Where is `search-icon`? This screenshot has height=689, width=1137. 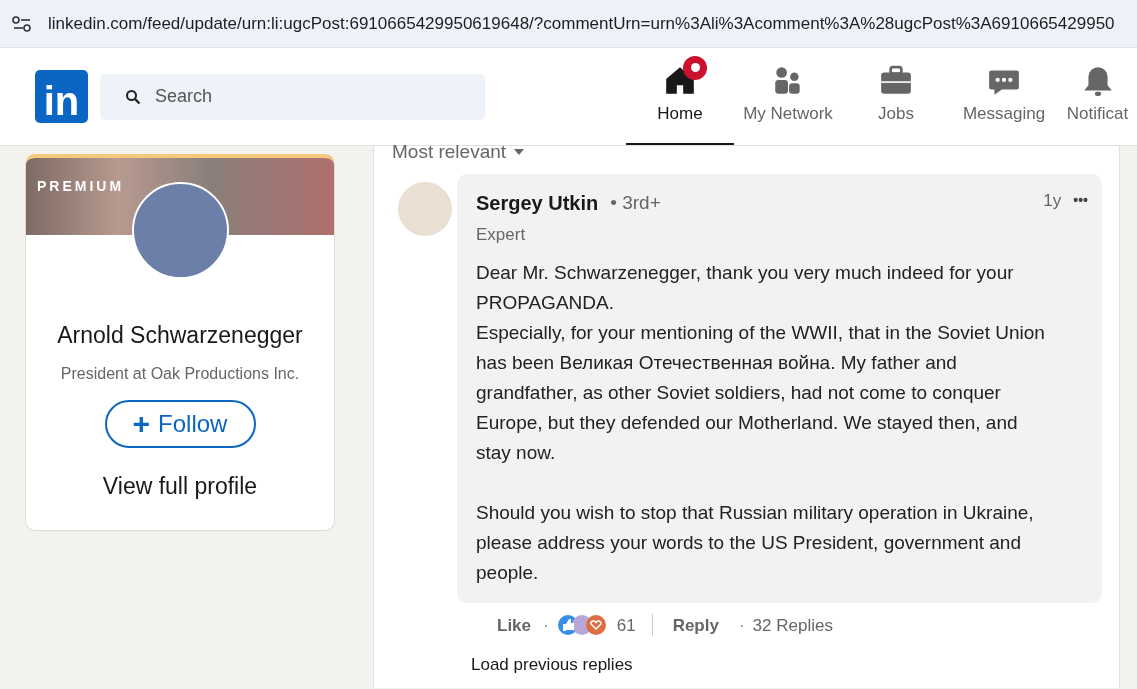
search-icon is located at coordinates (133, 96).